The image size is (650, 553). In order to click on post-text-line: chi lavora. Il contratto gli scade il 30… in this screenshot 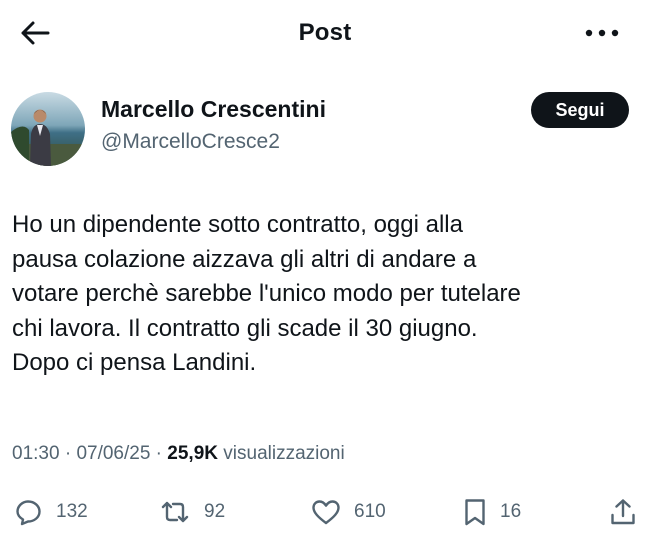, I will do `click(245, 328)`.